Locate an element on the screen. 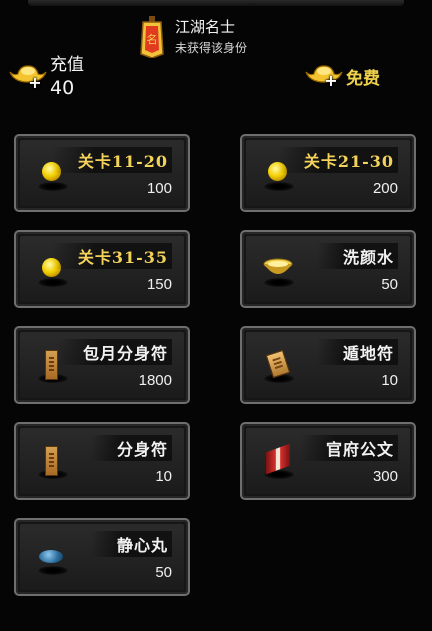  talisman-icon is located at coordinates (56, 464).